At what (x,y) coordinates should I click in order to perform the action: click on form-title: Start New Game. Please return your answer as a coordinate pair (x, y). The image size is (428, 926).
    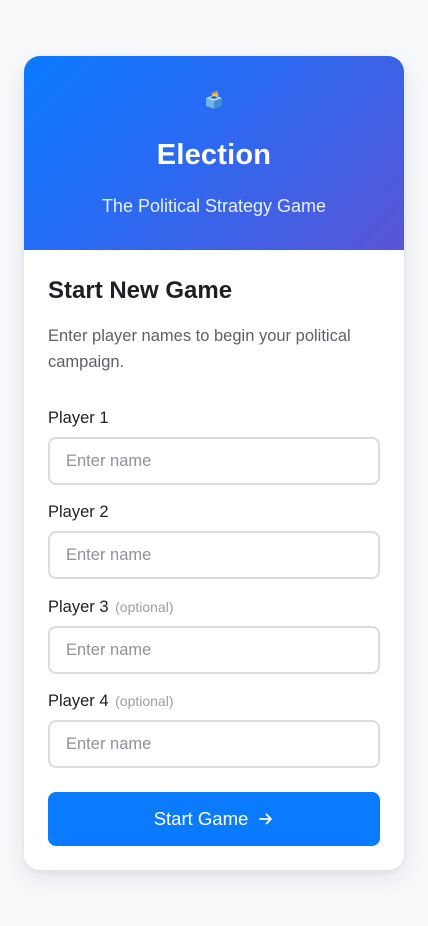
    Looking at the image, I should click on (140, 290).